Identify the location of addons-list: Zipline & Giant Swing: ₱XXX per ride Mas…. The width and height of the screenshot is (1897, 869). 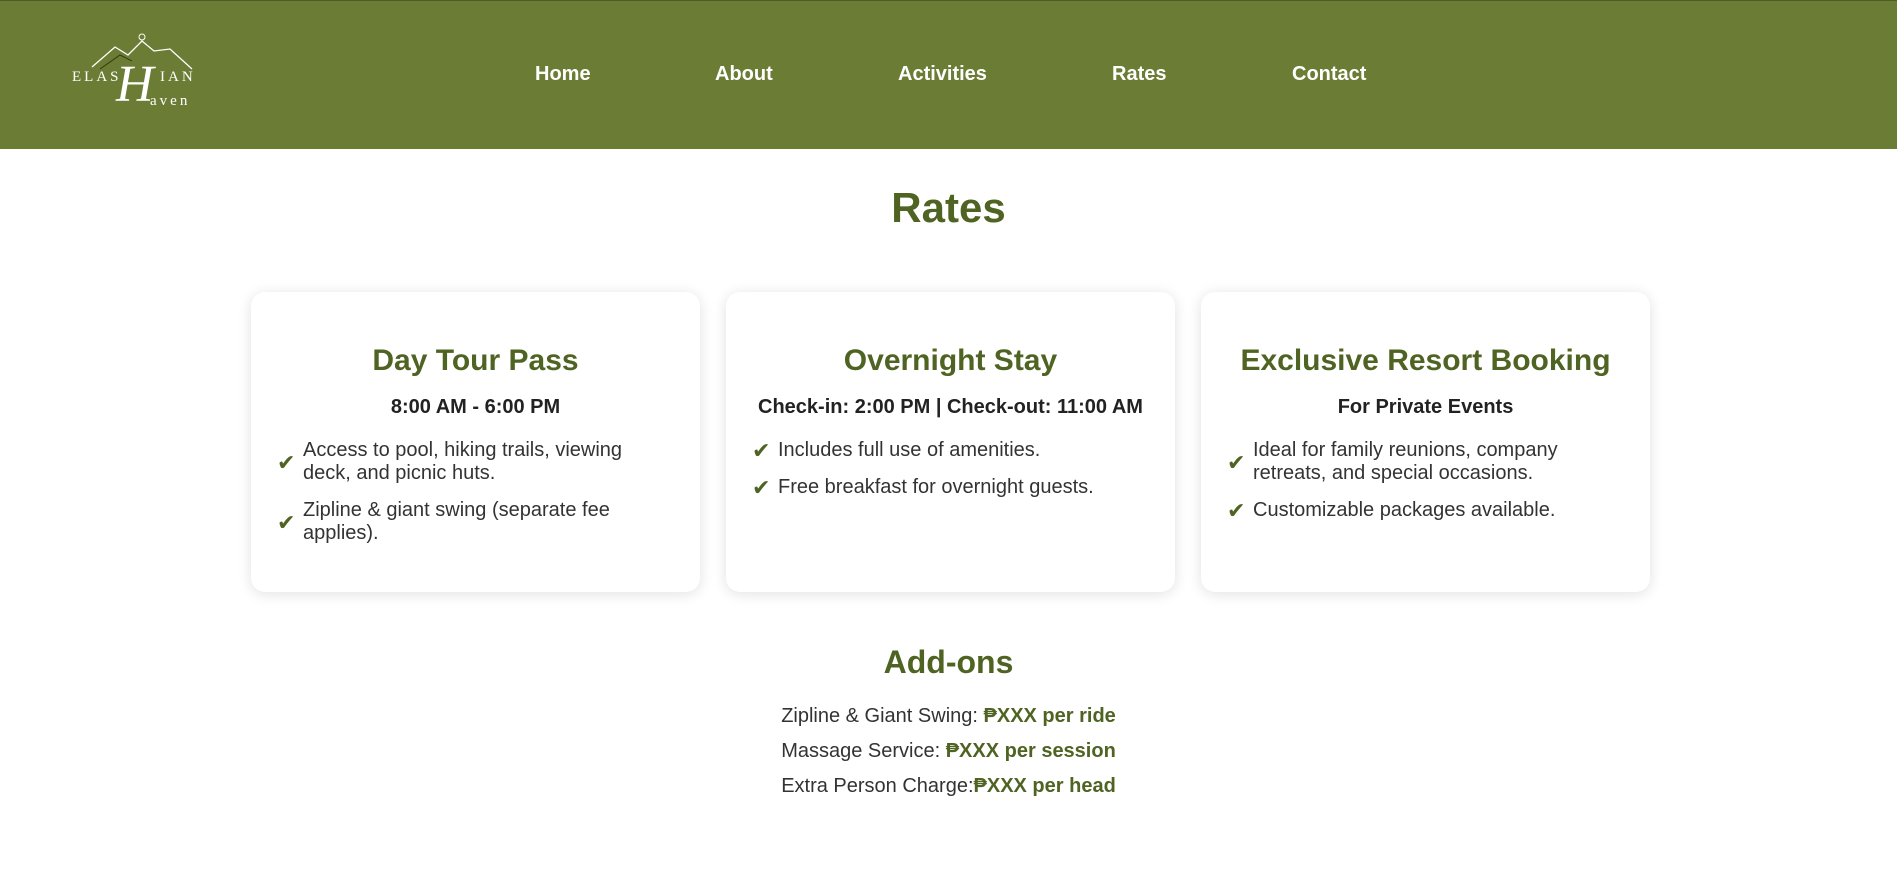
(948, 756).